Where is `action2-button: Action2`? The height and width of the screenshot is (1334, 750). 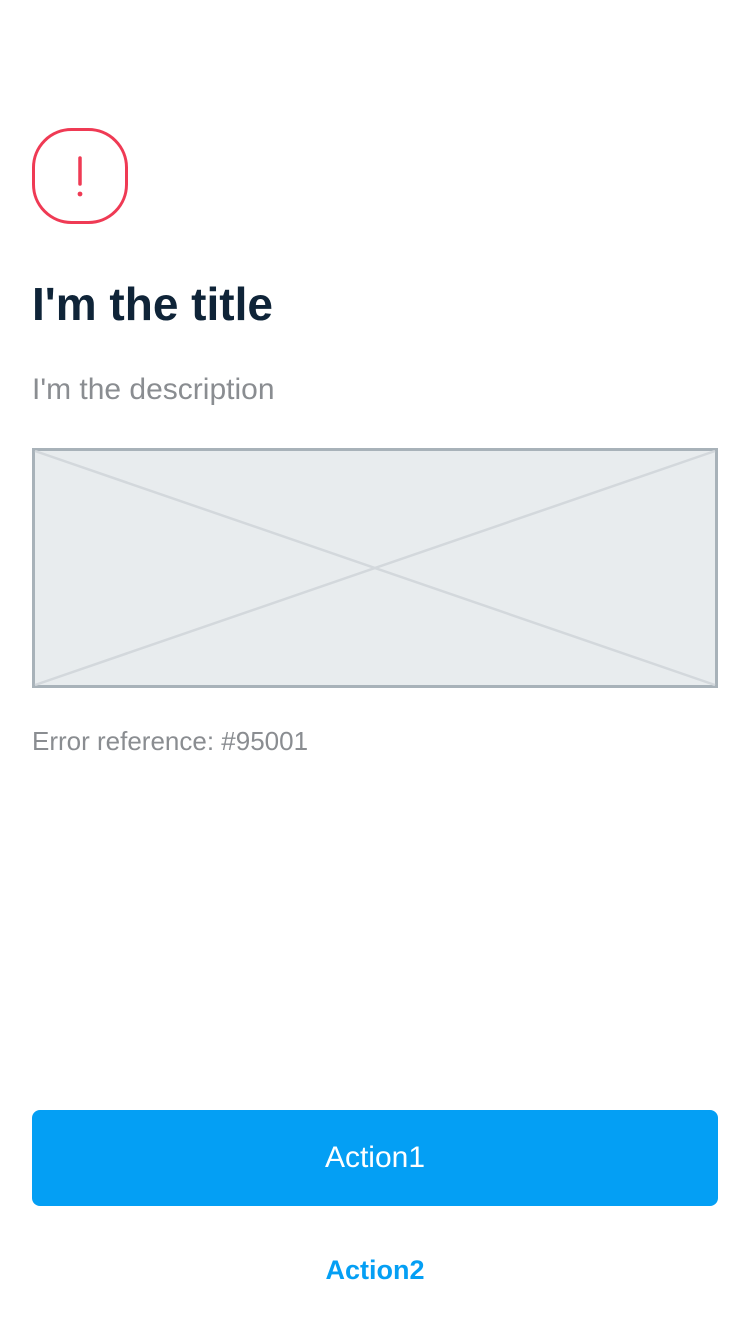
action2-button: Action2 is located at coordinates (375, 1270).